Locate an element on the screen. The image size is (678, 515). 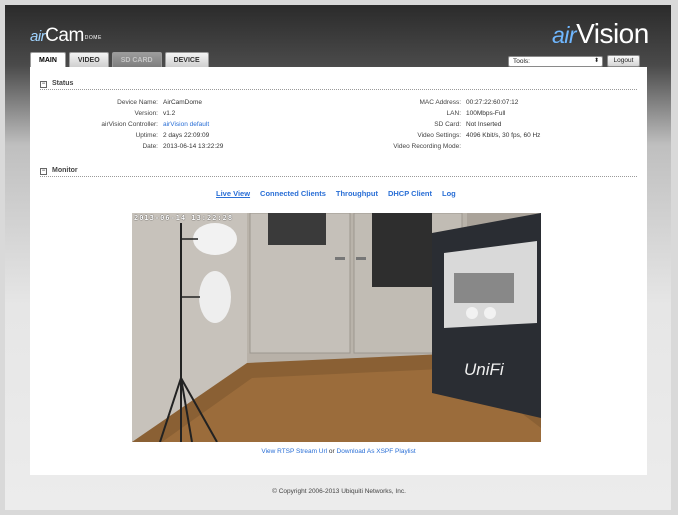
tools-dropdown: Tools: ⬍ is located at coordinates (555, 61).